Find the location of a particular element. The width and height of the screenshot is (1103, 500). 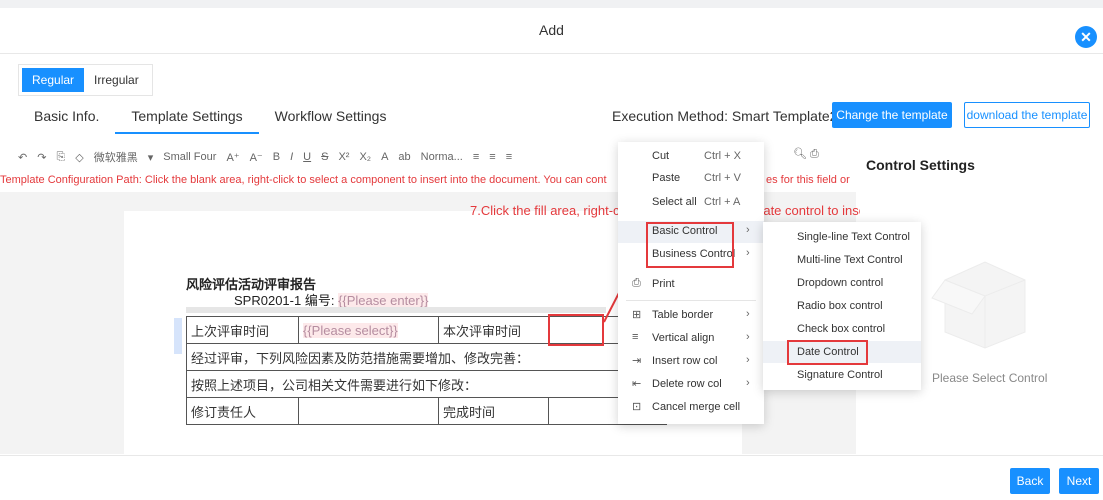

menu-item-insert-row-col: ⇥ Insert row col › is located at coordinates (691, 362).